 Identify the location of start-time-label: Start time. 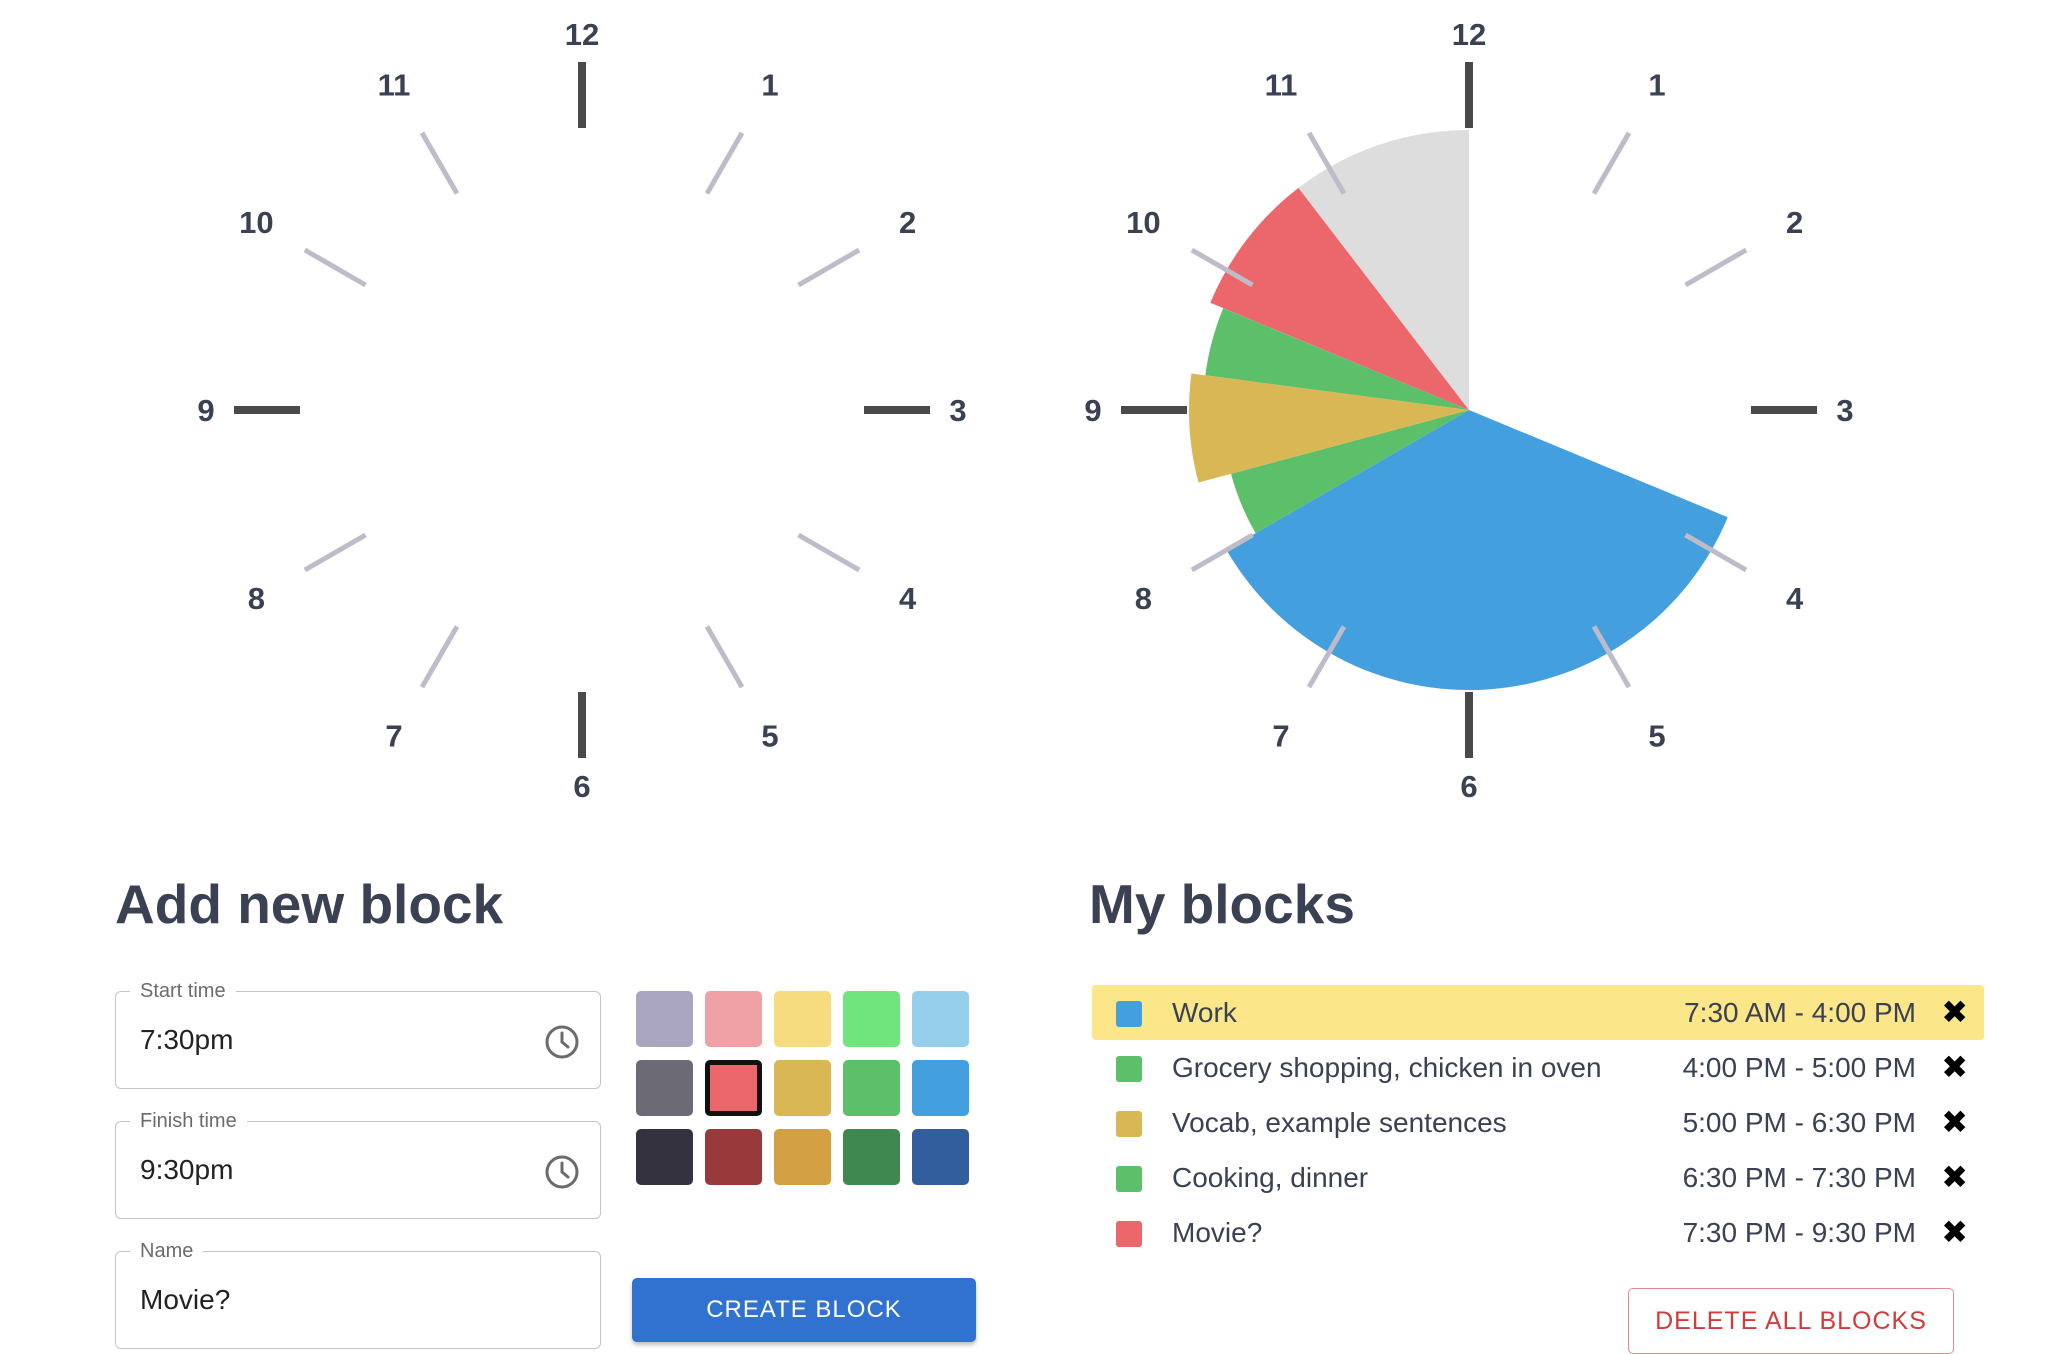
(183, 991).